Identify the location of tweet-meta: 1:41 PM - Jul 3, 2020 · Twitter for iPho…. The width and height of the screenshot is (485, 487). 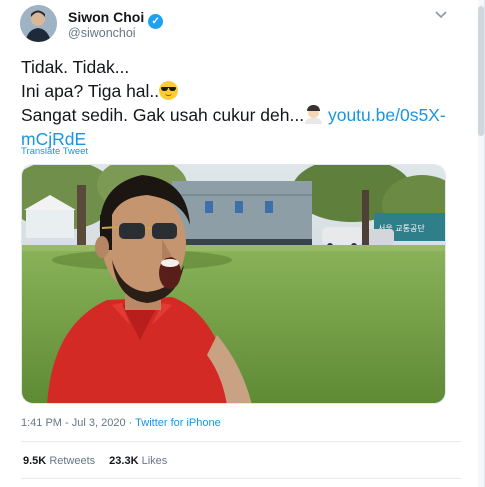
(121, 423).